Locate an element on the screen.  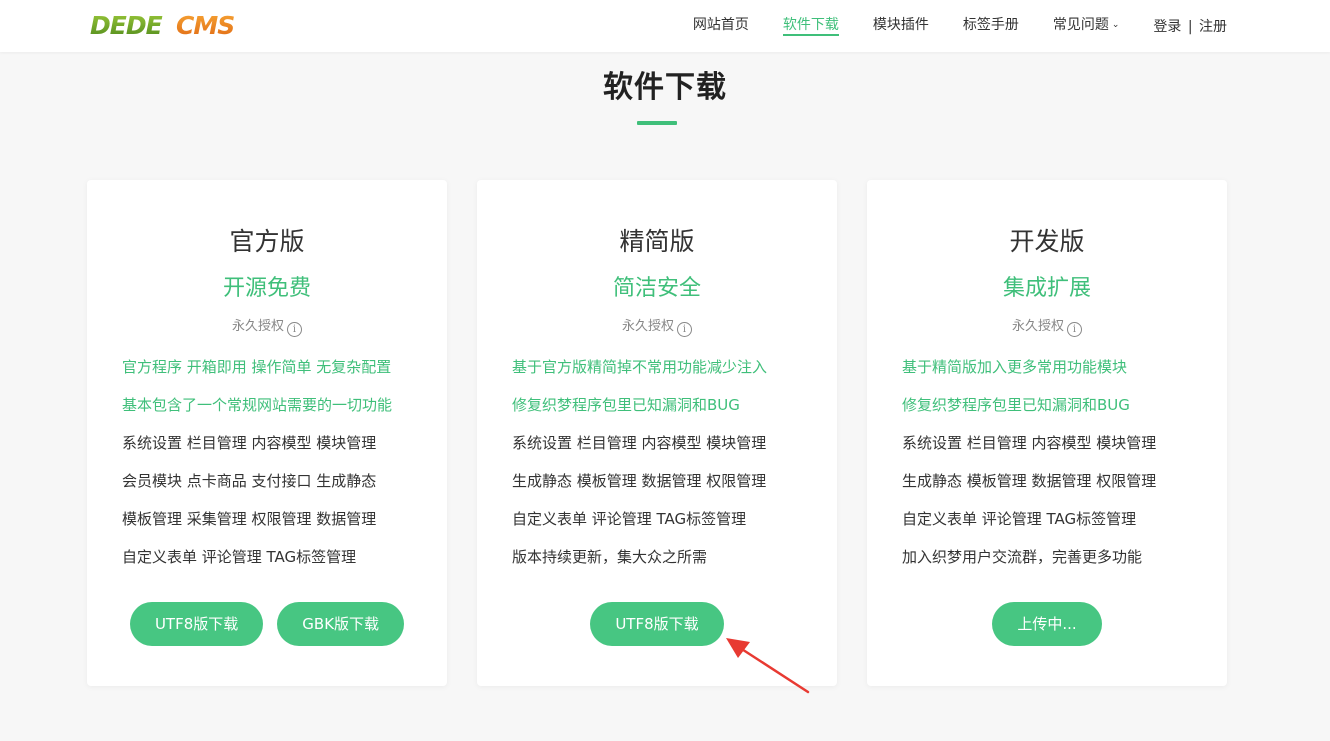
feature-item: 版本持续更新，集大众之所需 is located at coordinates (610, 557).